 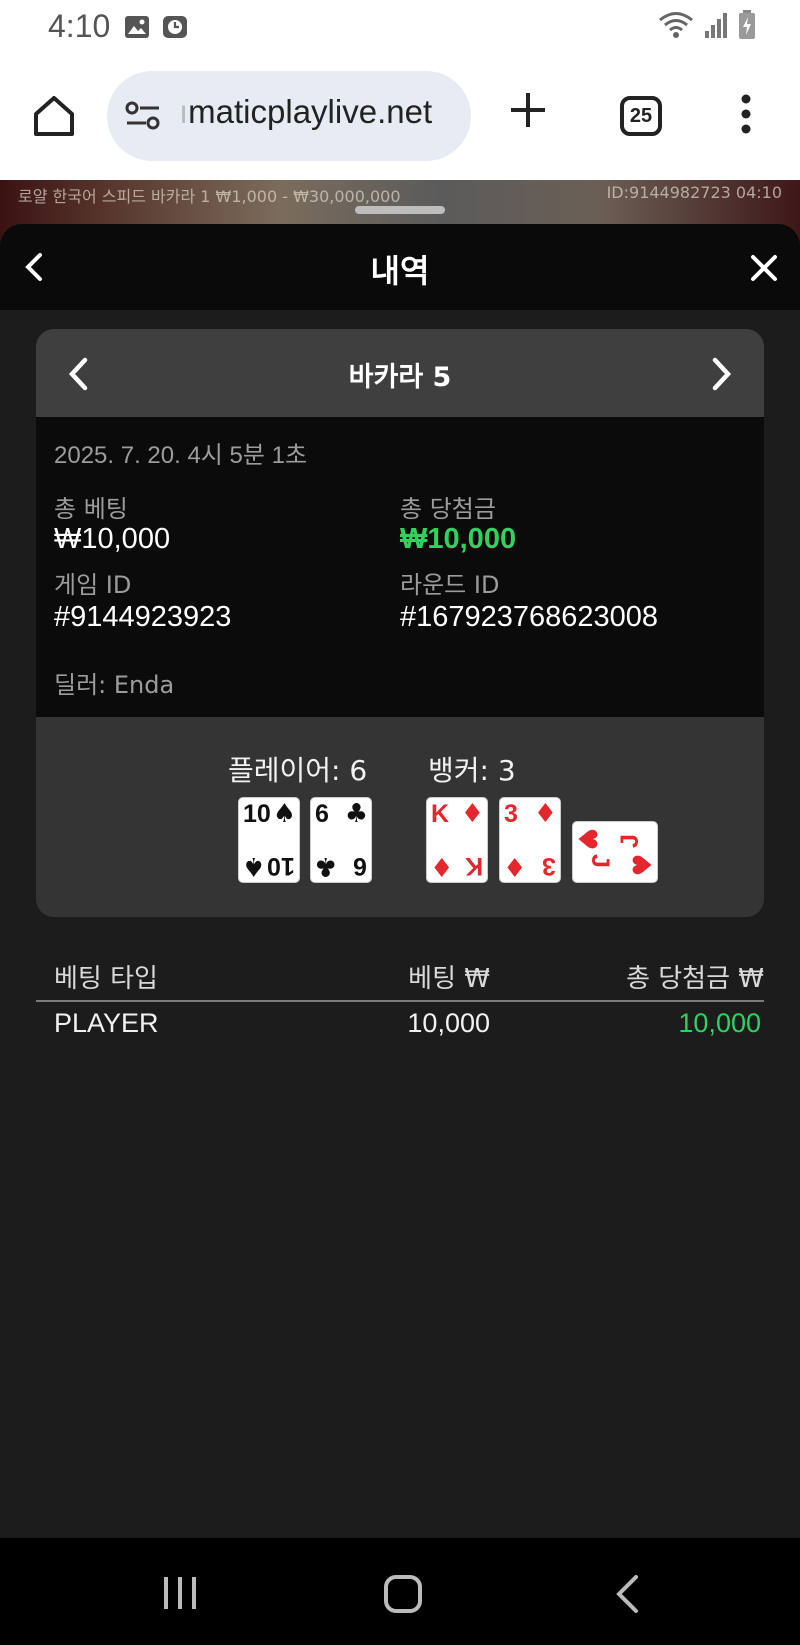 I want to click on game-title: 바카라 5, so click(x=400, y=377).